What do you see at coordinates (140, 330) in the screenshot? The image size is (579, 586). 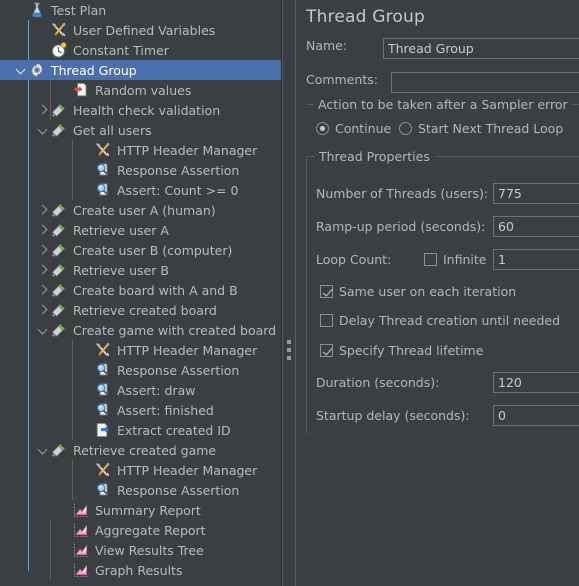 I see `tree-item-create-game-with-created-board: Create game with created board` at bounding box center [140, 330].